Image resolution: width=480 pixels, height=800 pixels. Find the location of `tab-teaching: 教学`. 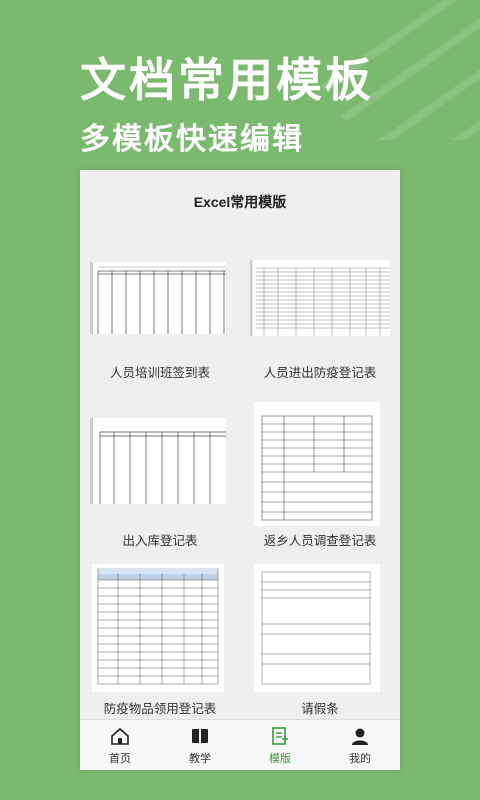

tab-teaching: 教学 is located at coordinates (200, 745).